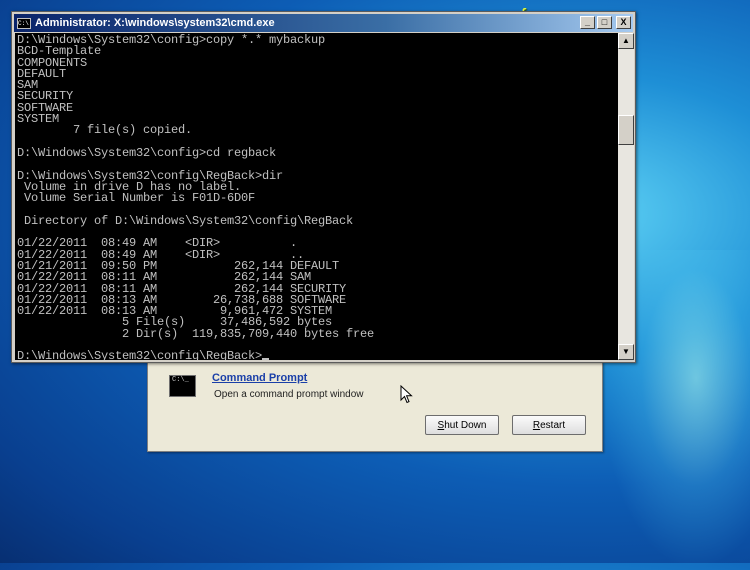  Describe the element at coordinates (182, 386) in the screenshot. I see `command-prompt-icon: C:\_` at that location.